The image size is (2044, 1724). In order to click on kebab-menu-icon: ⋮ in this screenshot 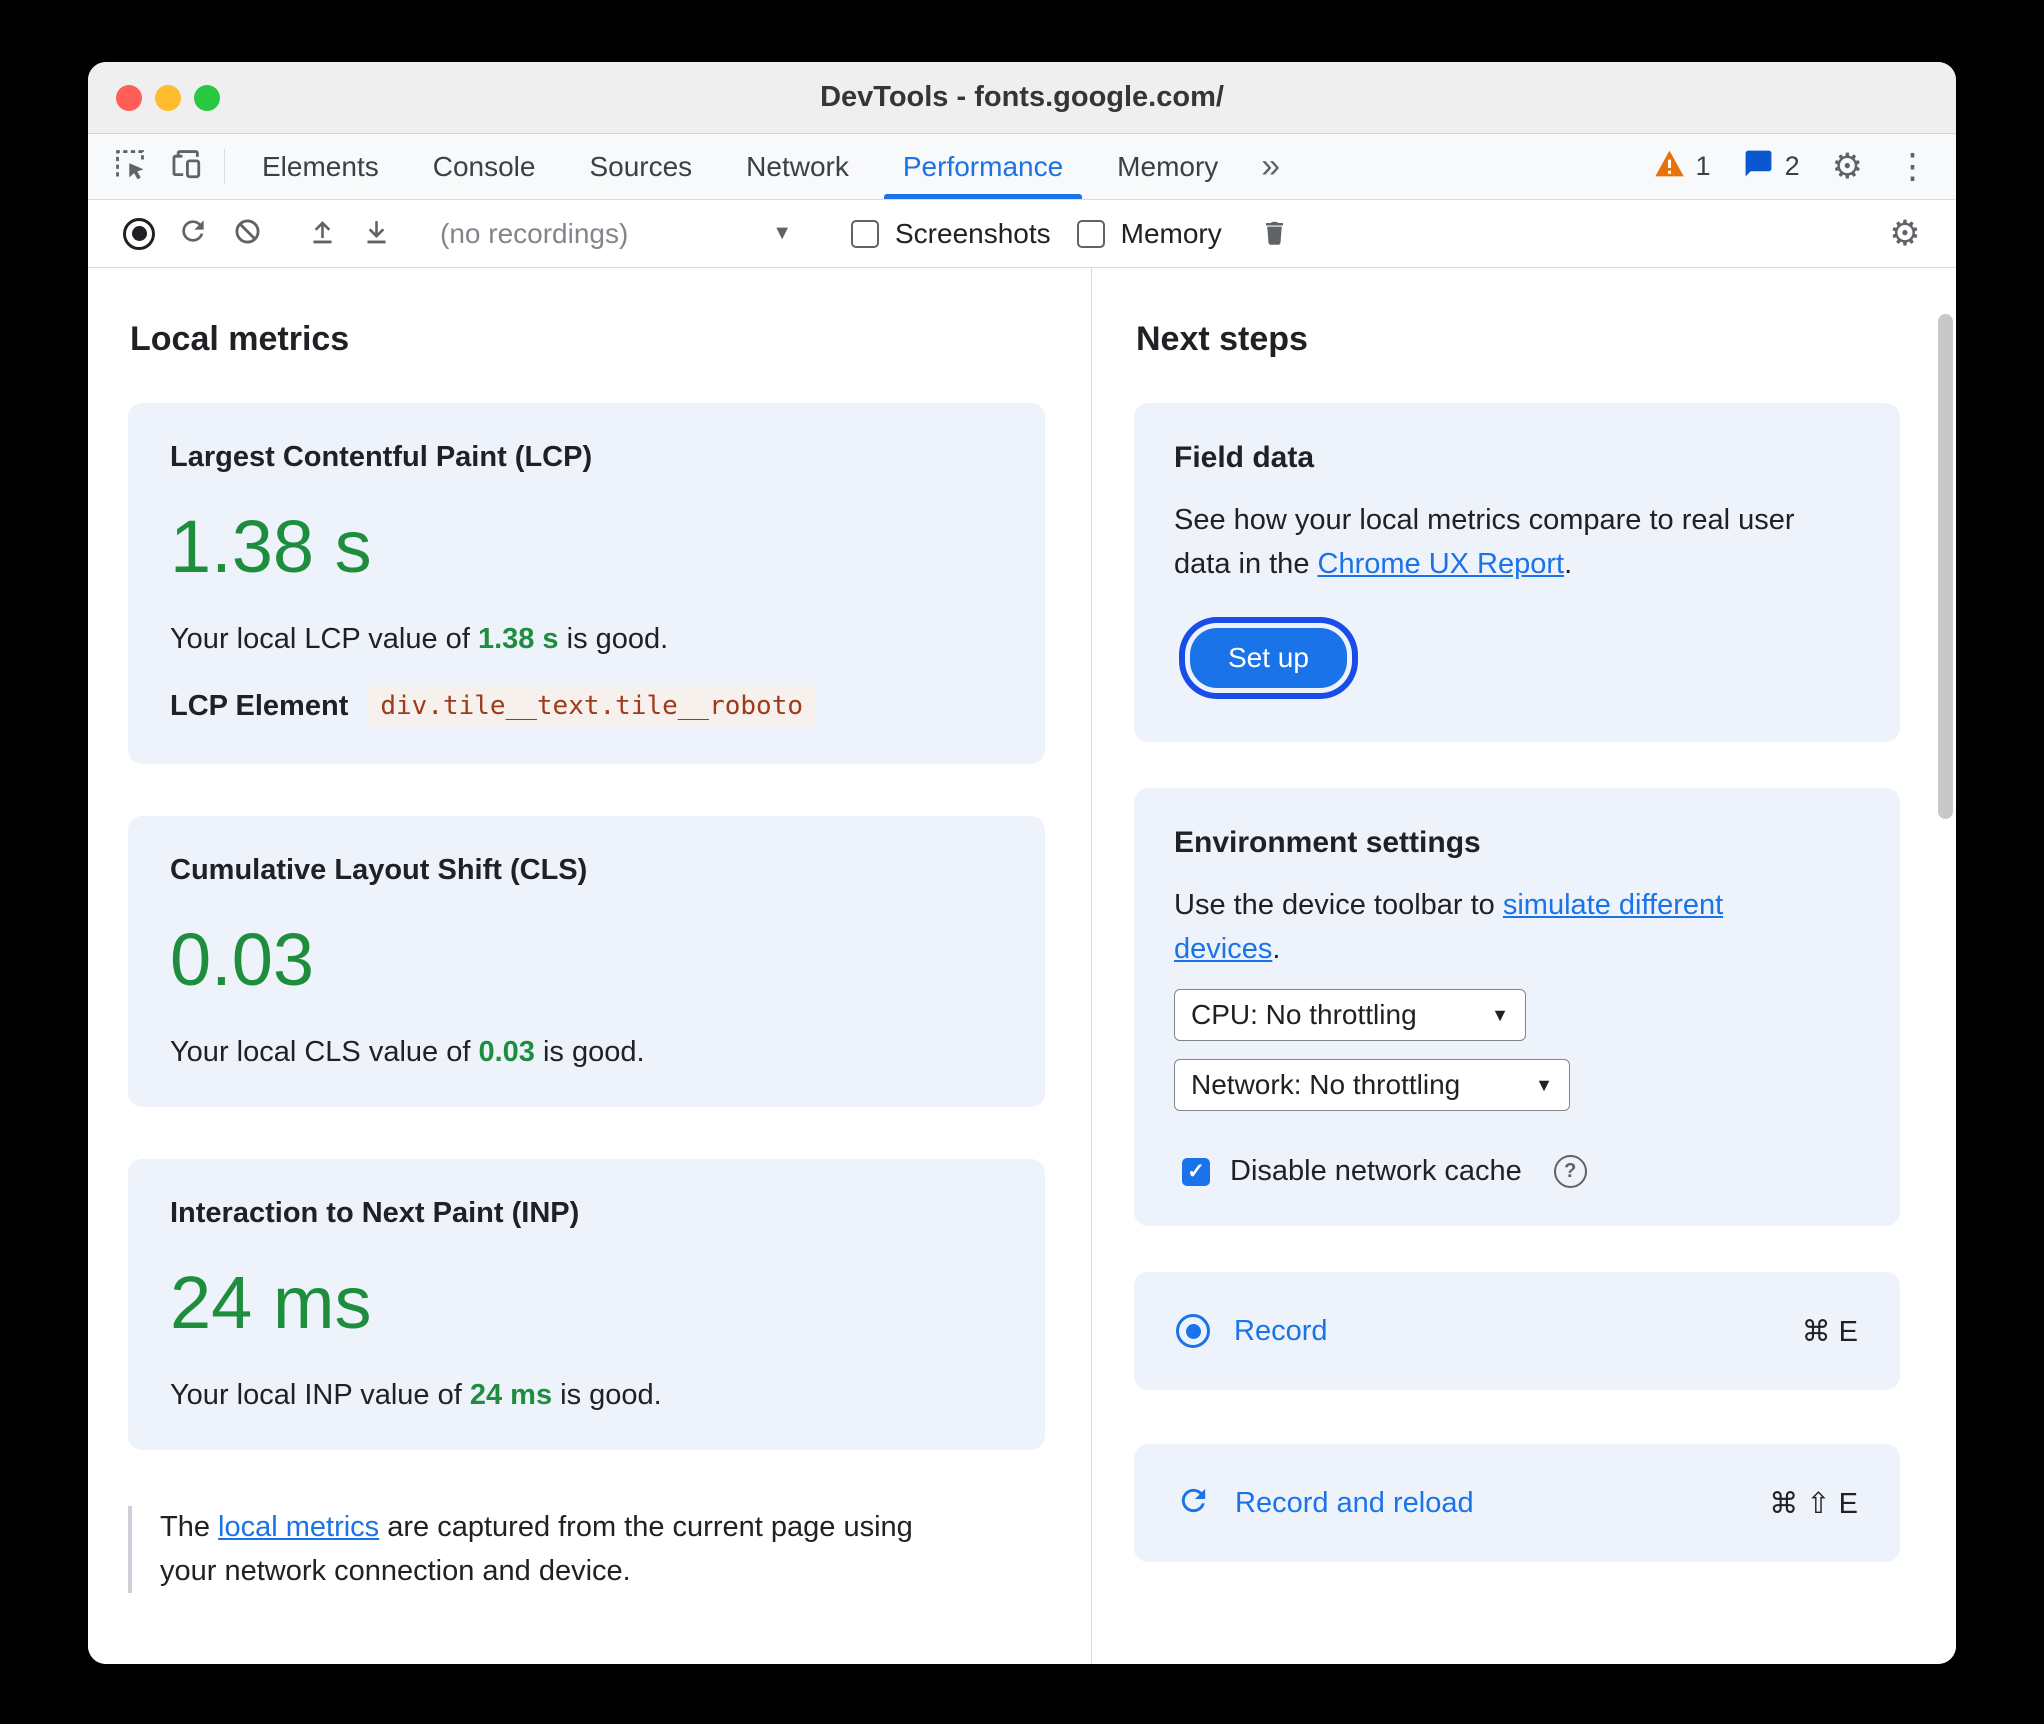, I will do `click(1912, 166)`.